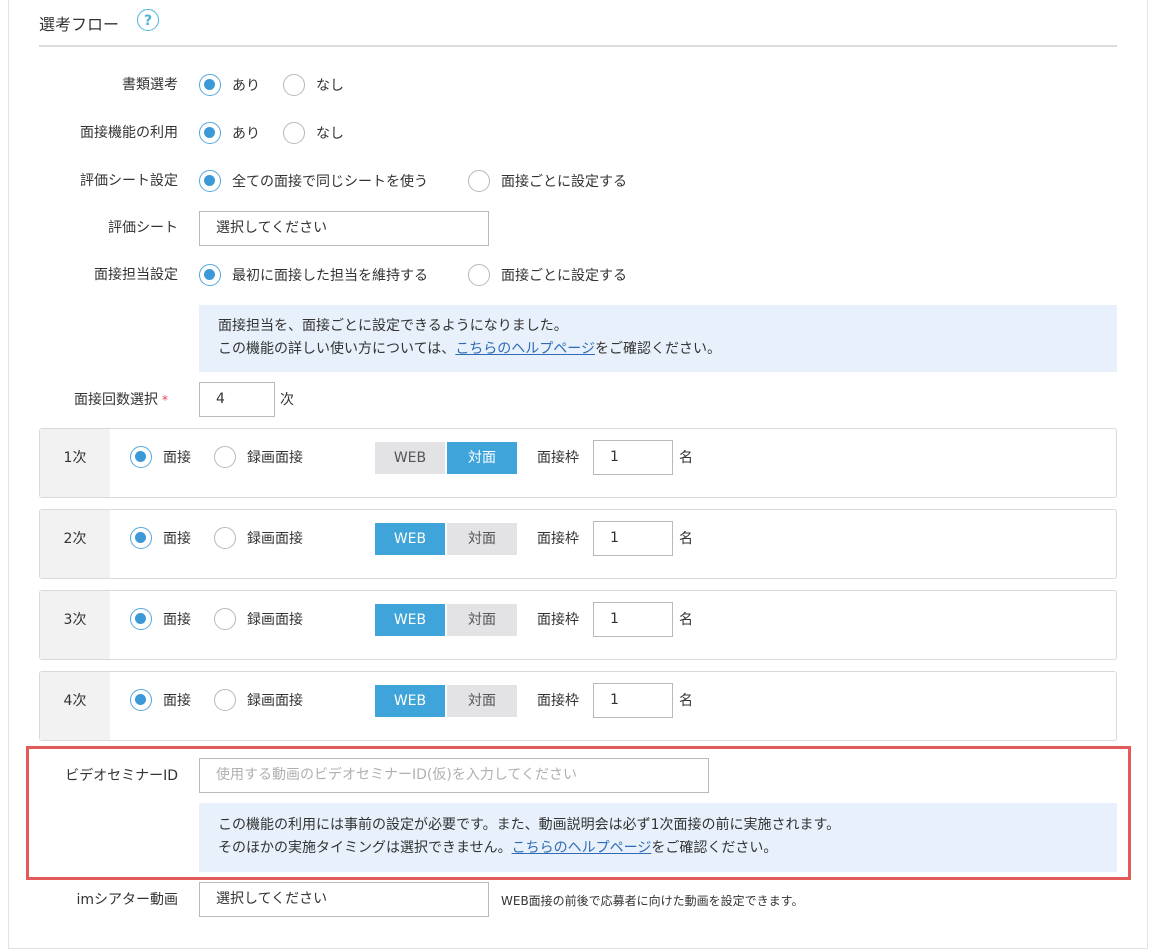 This screenshot has width=1155, height=949. I want to click on eval-sheet-each-label: 面接ごとに設定する, so click(564, 182).